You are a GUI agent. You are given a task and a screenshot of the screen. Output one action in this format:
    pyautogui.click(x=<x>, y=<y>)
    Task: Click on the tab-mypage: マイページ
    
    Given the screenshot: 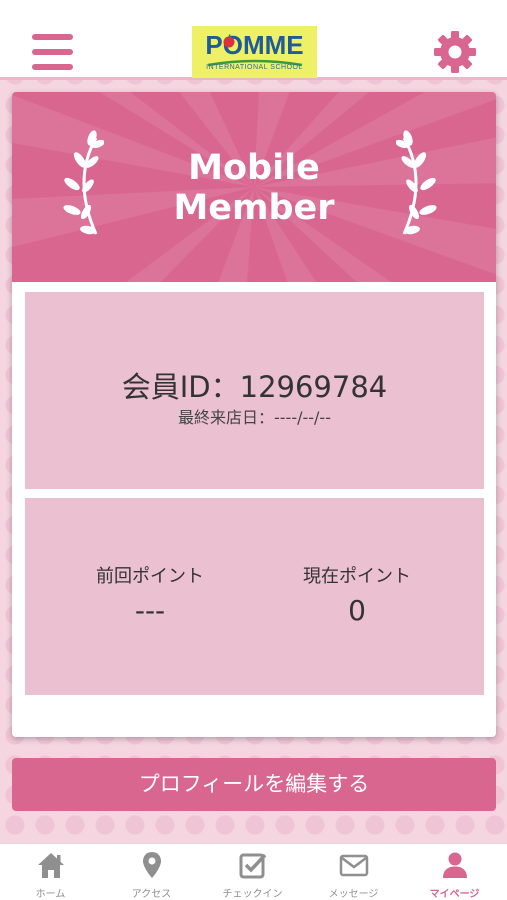 What is the action you would take?
    pyautogui.click(x=454, y=872)
    